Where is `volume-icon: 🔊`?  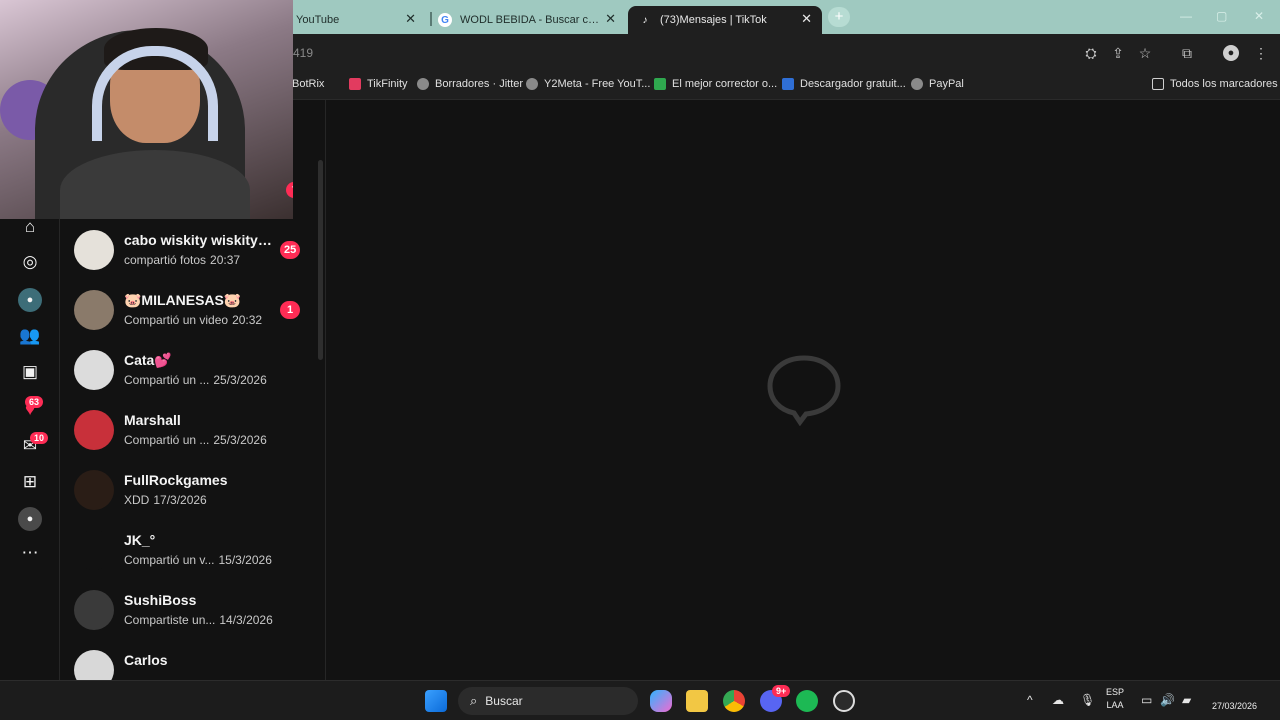
volume-icon: 🔊 is located at coordinates (1167, 700).